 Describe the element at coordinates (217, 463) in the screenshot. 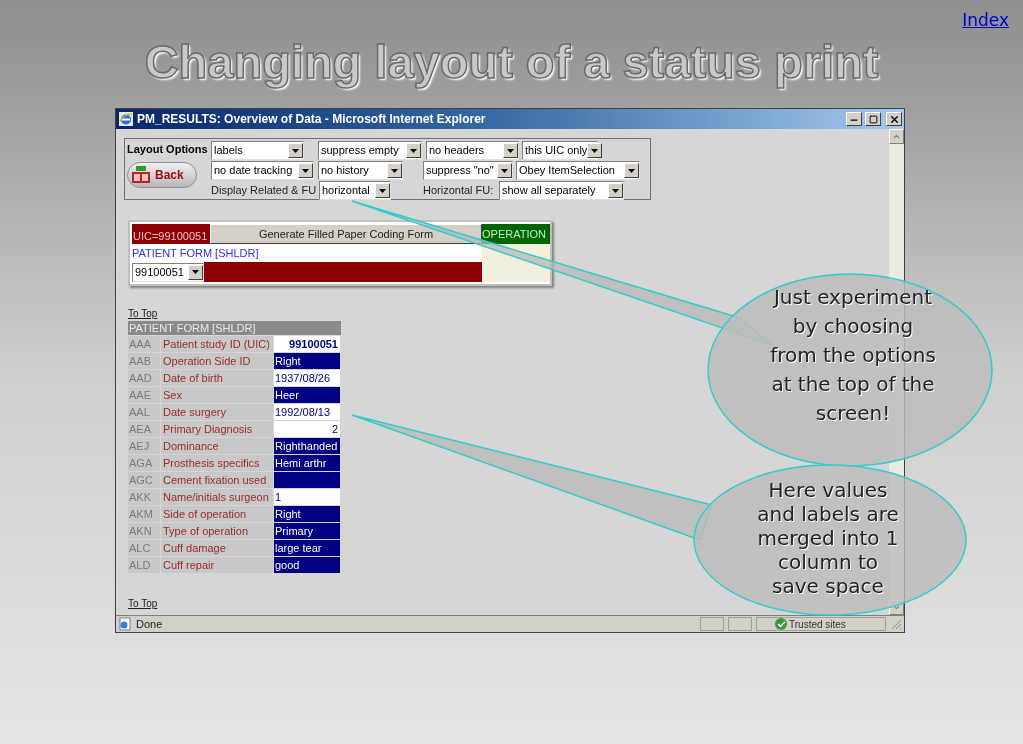

I see `field-label: Prosthesis specifics` at that location.